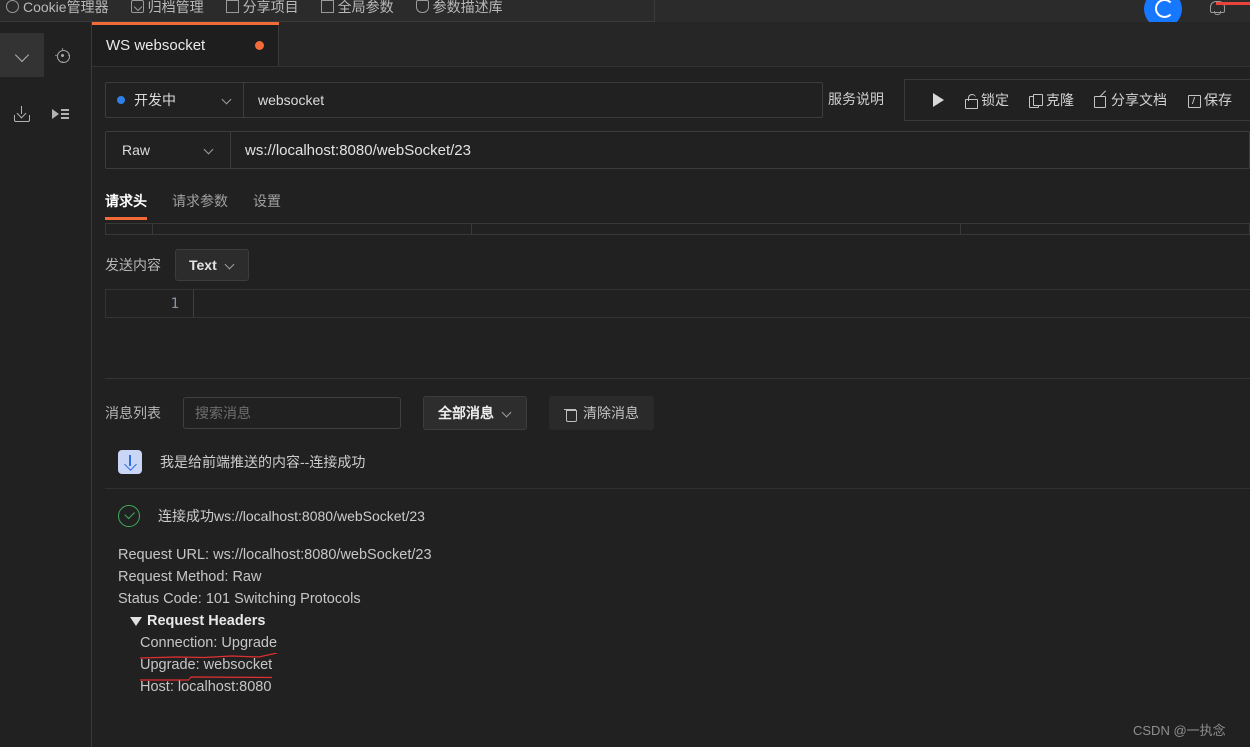  Describe the element at coordinates (618, 667) in the screenshot. I see `detail-header-upgrade: Upgrade: websocket` at that location.